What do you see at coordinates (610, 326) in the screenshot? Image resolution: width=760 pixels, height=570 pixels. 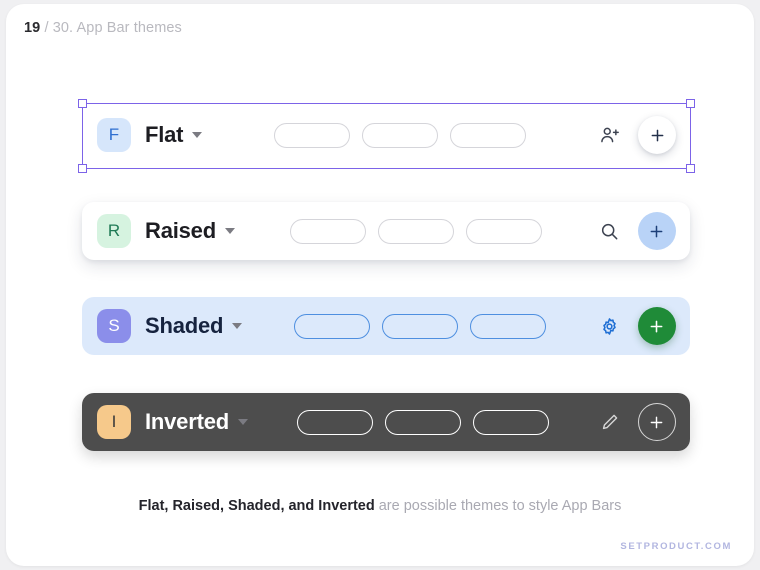 I see `gear-icon` at bounding box center [610, 326].